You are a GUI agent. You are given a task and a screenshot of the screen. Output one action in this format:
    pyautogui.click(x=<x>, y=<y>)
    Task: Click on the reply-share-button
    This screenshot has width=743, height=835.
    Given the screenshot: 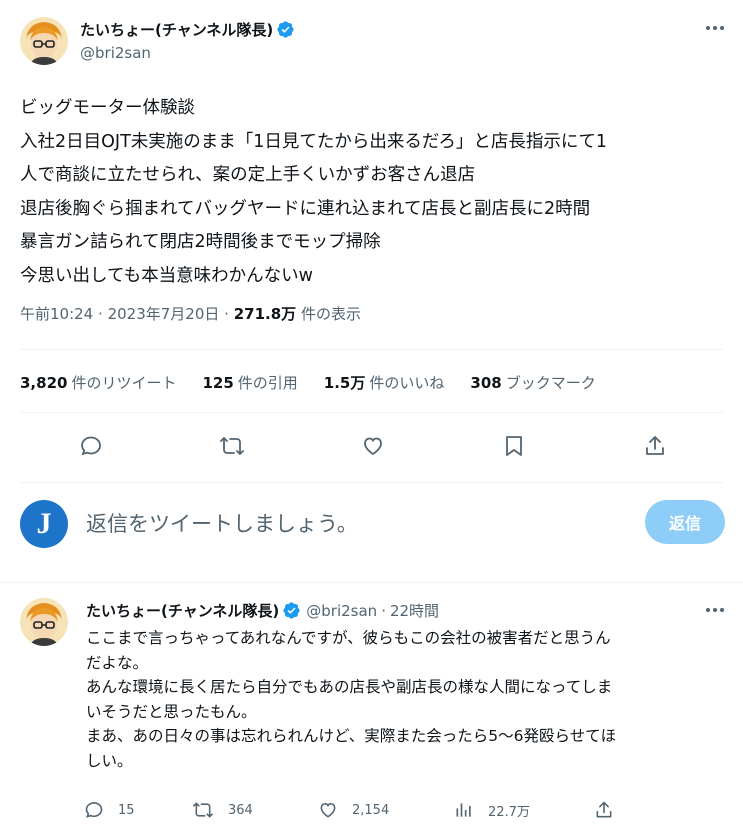 What is the action you would take?
    pyautogui.click(x=611, y=810)
    